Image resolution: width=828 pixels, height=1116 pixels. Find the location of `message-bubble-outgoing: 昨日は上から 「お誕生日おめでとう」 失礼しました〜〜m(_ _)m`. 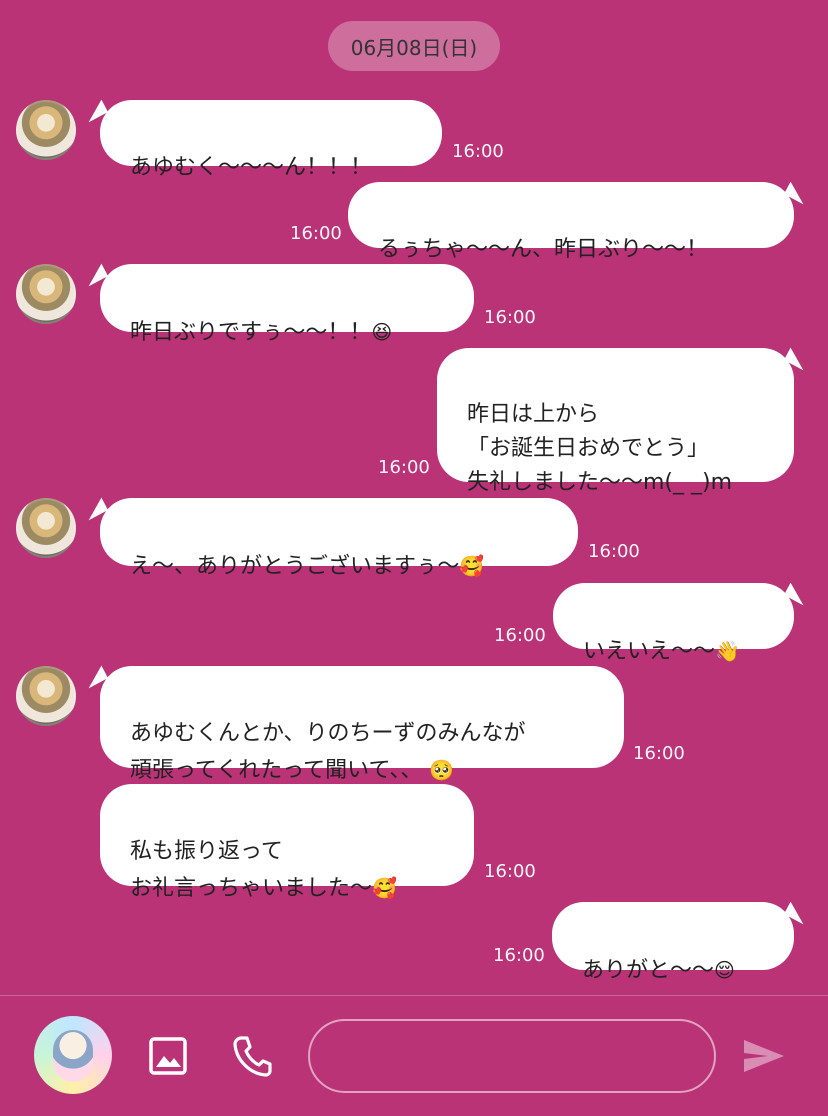

message-bubble-outgoing: 昨日は上から 「お誕生日おめでとう」 失礼しました〜〜m(_ _)m is located at coordinates (615, 421).